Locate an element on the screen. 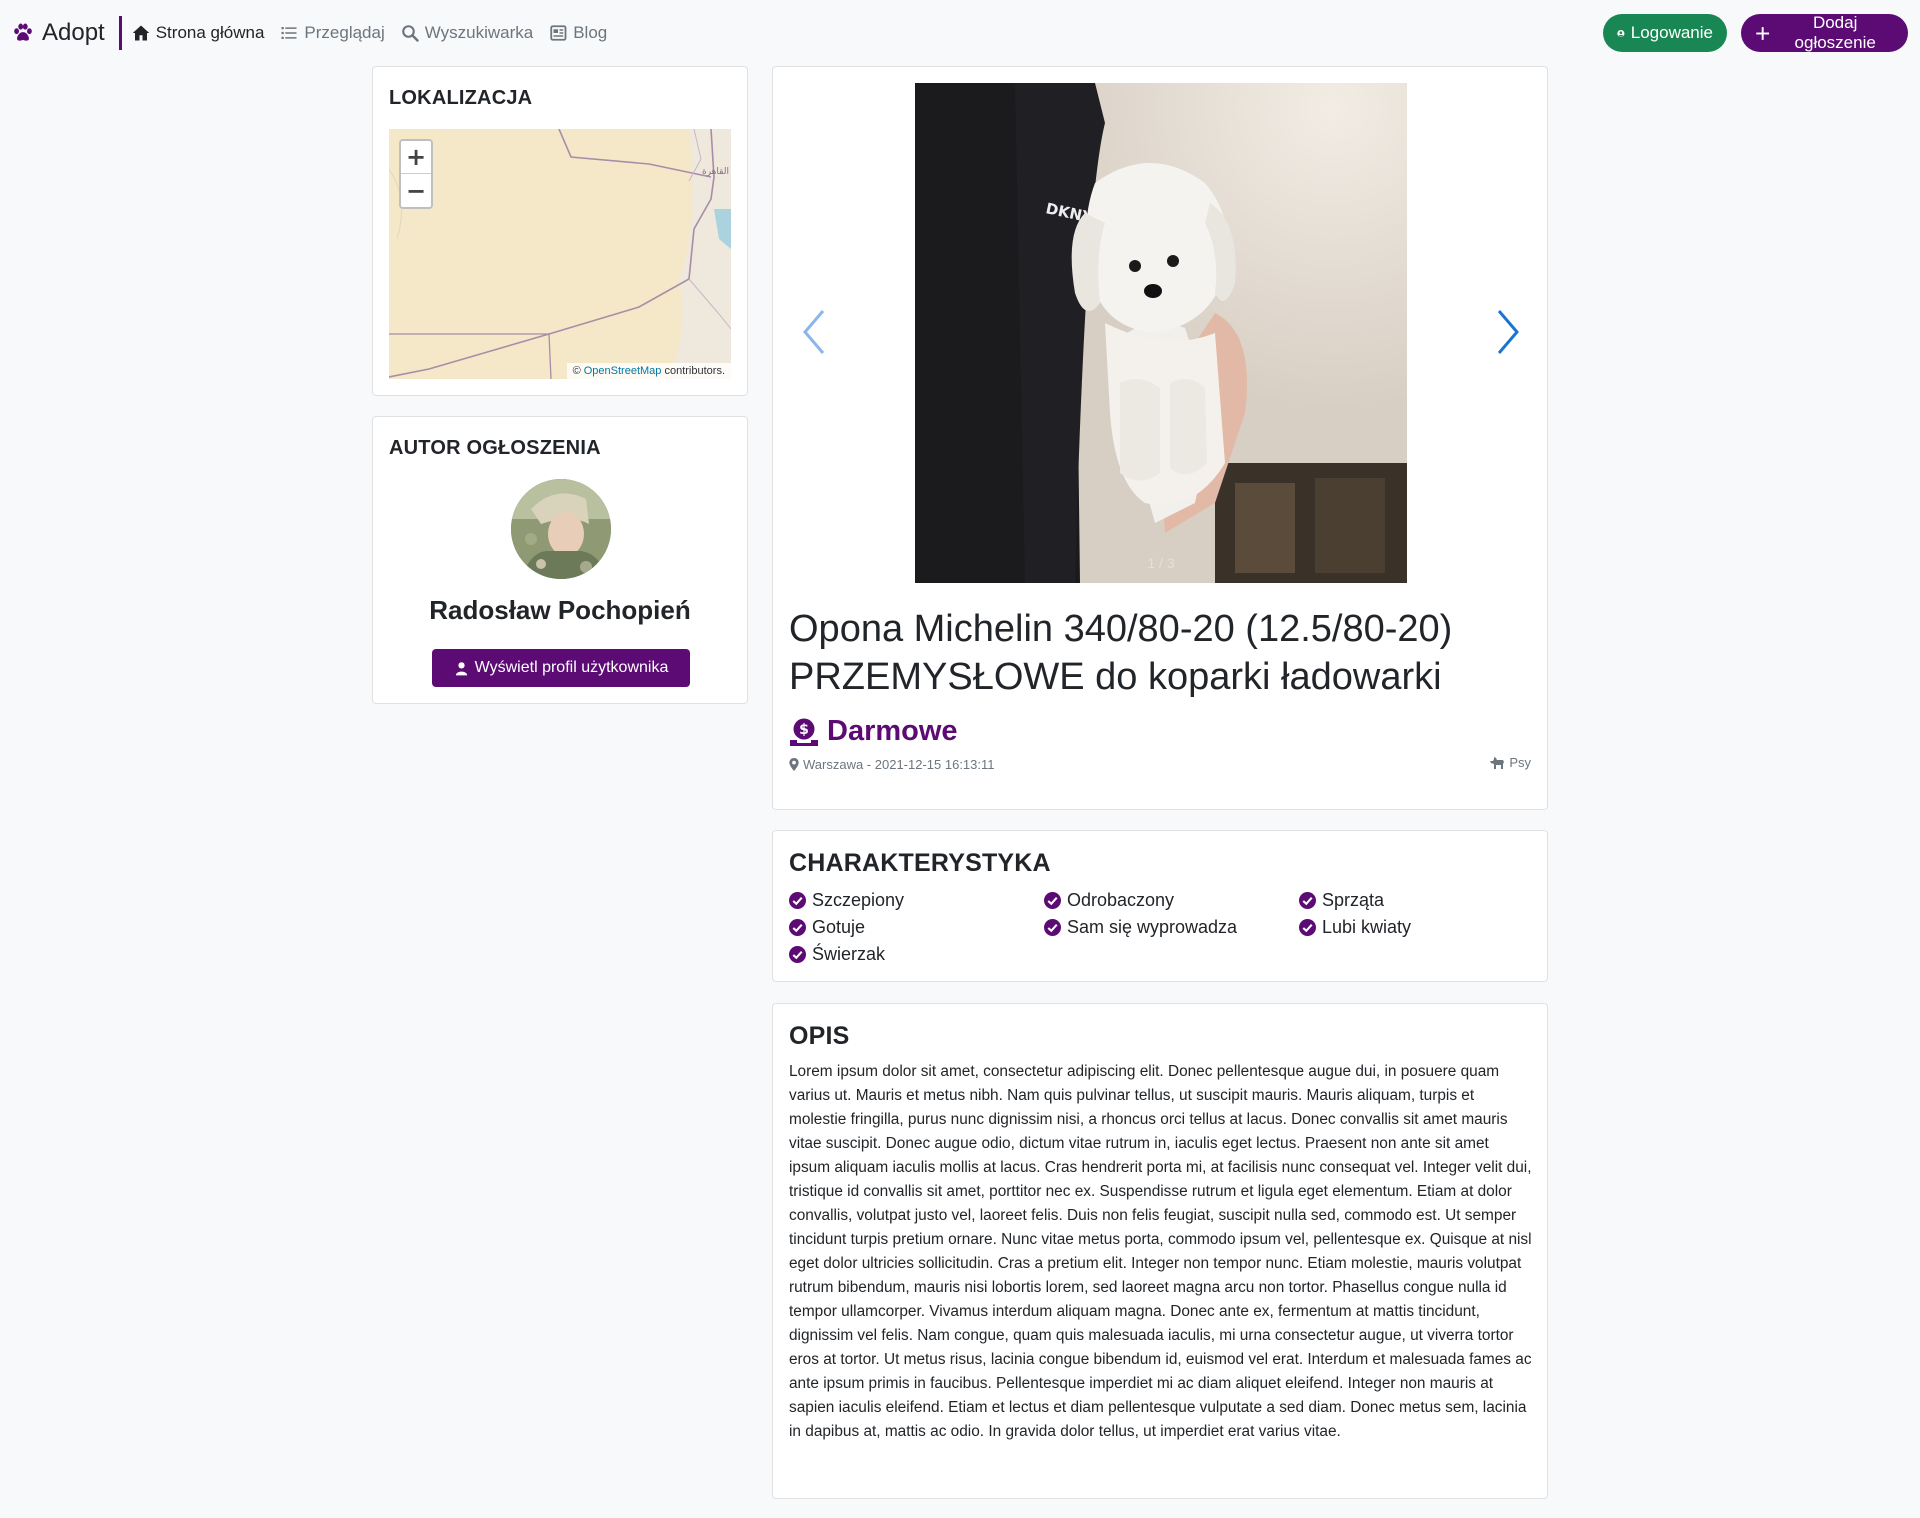  user-icon is located at coordinates (461, 668).